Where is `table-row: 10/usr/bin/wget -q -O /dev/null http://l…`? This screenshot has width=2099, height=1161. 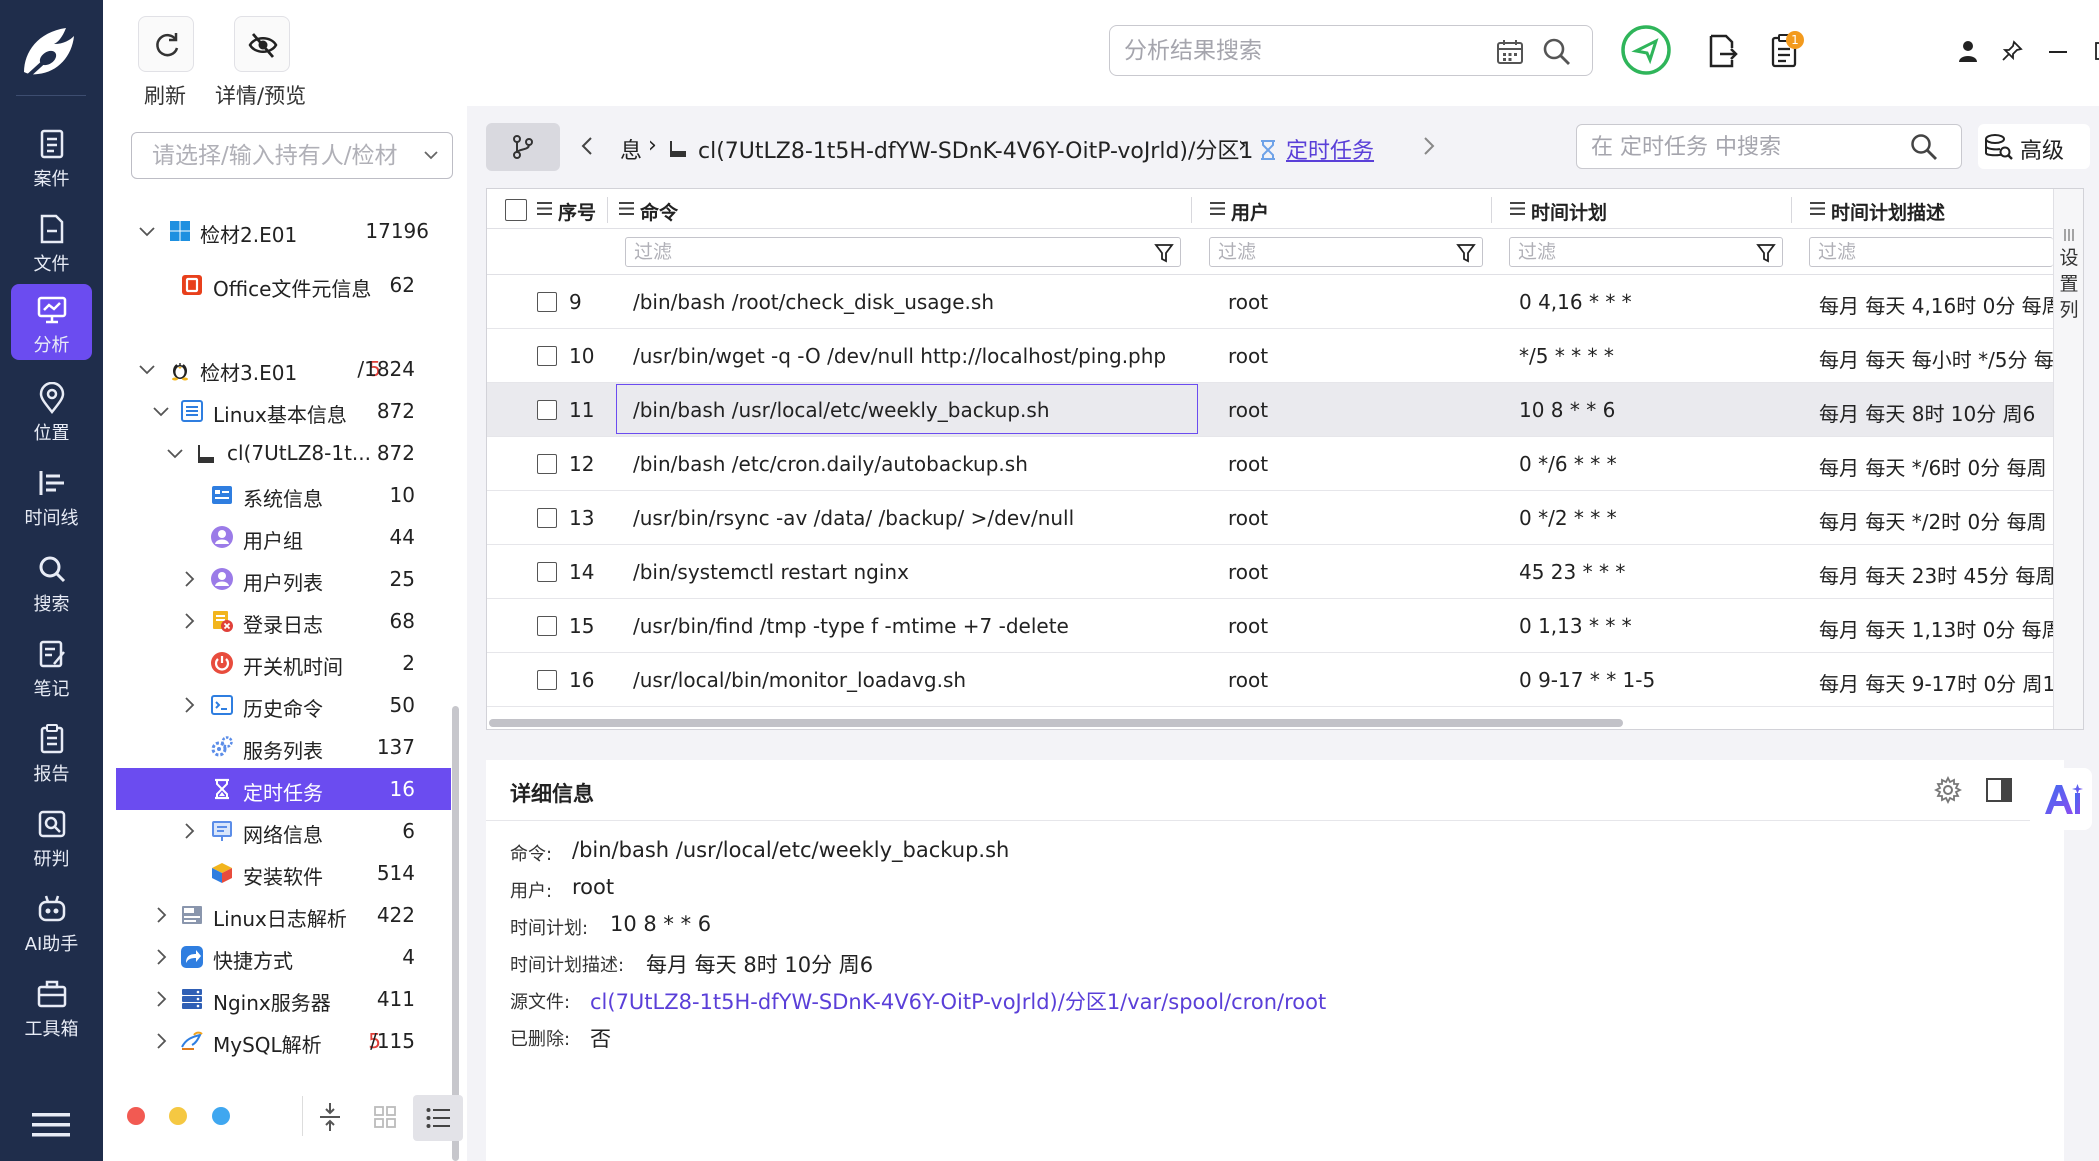
table-row: 10/usr/bin/wget -q -O /dev/null http://l… is located at coordinates (1270, 356).